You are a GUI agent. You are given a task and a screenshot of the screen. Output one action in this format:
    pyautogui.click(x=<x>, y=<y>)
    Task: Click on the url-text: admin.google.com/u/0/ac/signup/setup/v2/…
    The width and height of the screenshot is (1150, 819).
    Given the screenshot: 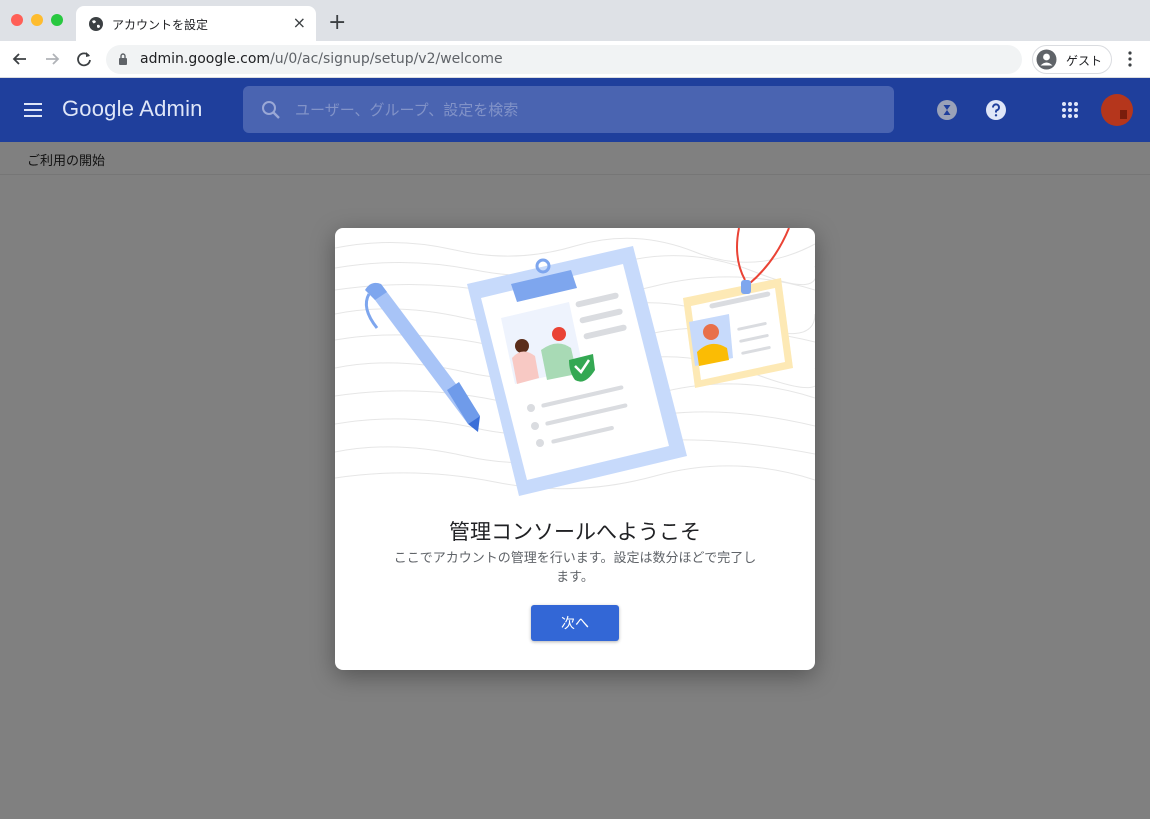 What is the action you would take?
    pyautogui.click(x=321, y=59)
    